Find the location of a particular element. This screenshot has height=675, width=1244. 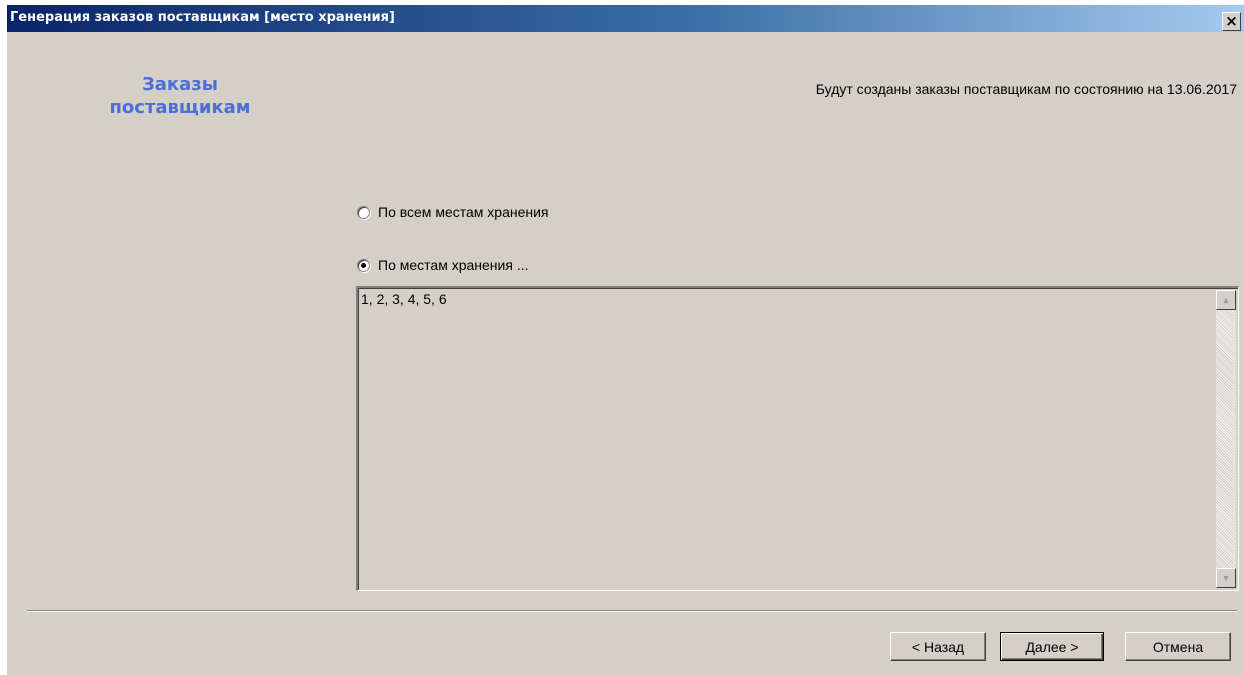

scroll-down-arrow-icon: ▼ is located at coordinates (1226, 578).